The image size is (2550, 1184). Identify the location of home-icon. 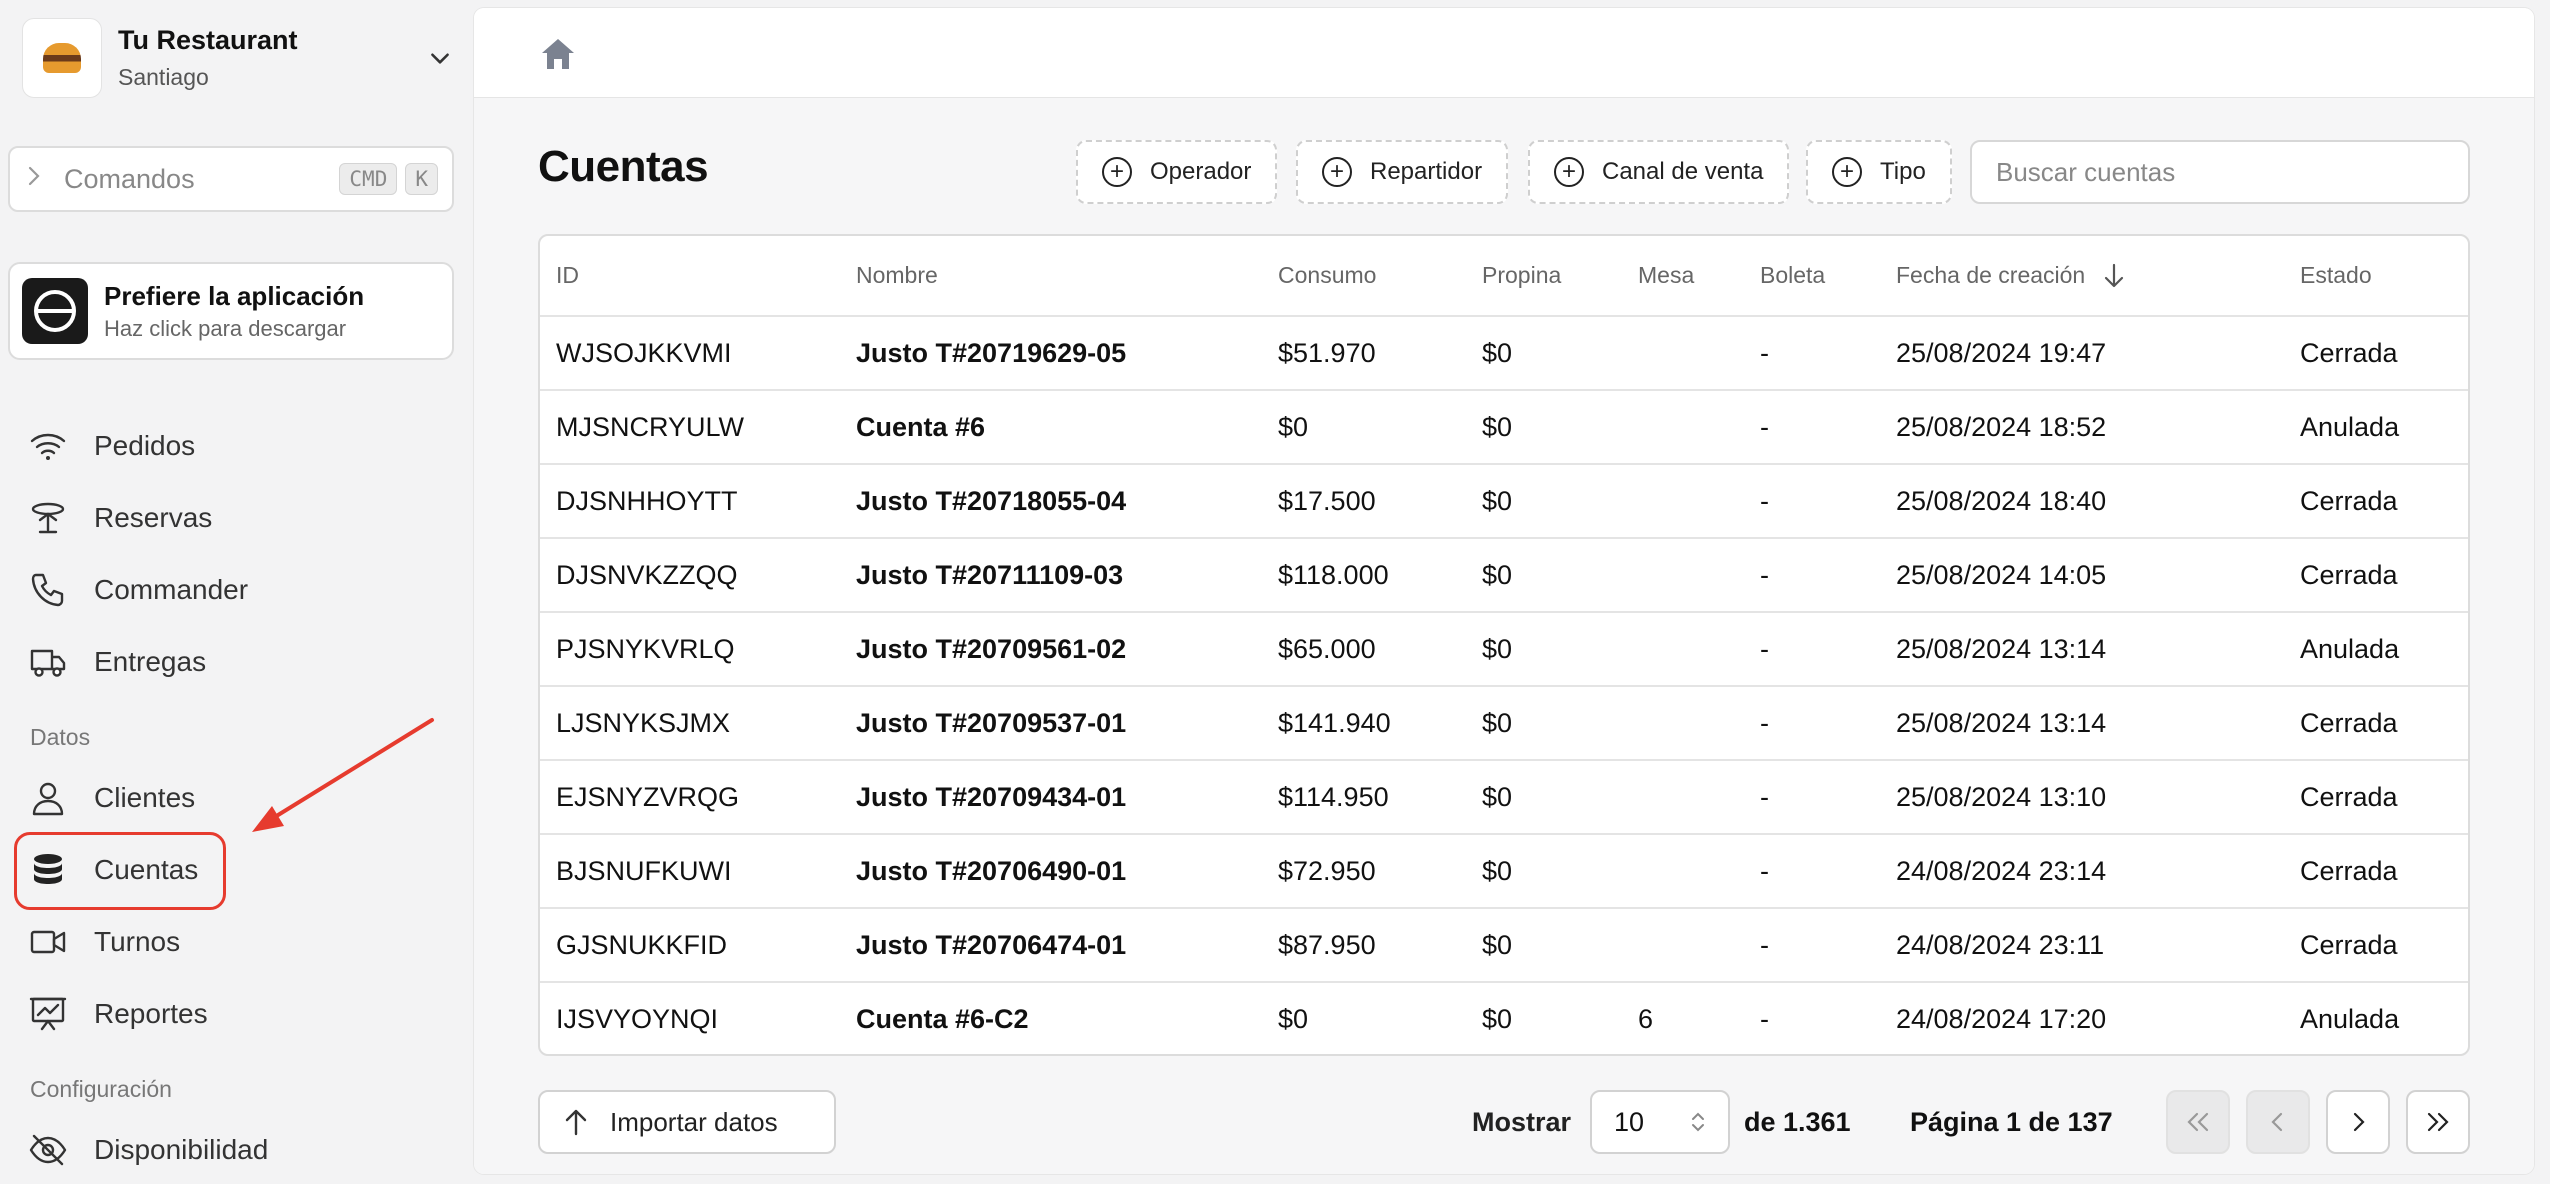
(558, 54).